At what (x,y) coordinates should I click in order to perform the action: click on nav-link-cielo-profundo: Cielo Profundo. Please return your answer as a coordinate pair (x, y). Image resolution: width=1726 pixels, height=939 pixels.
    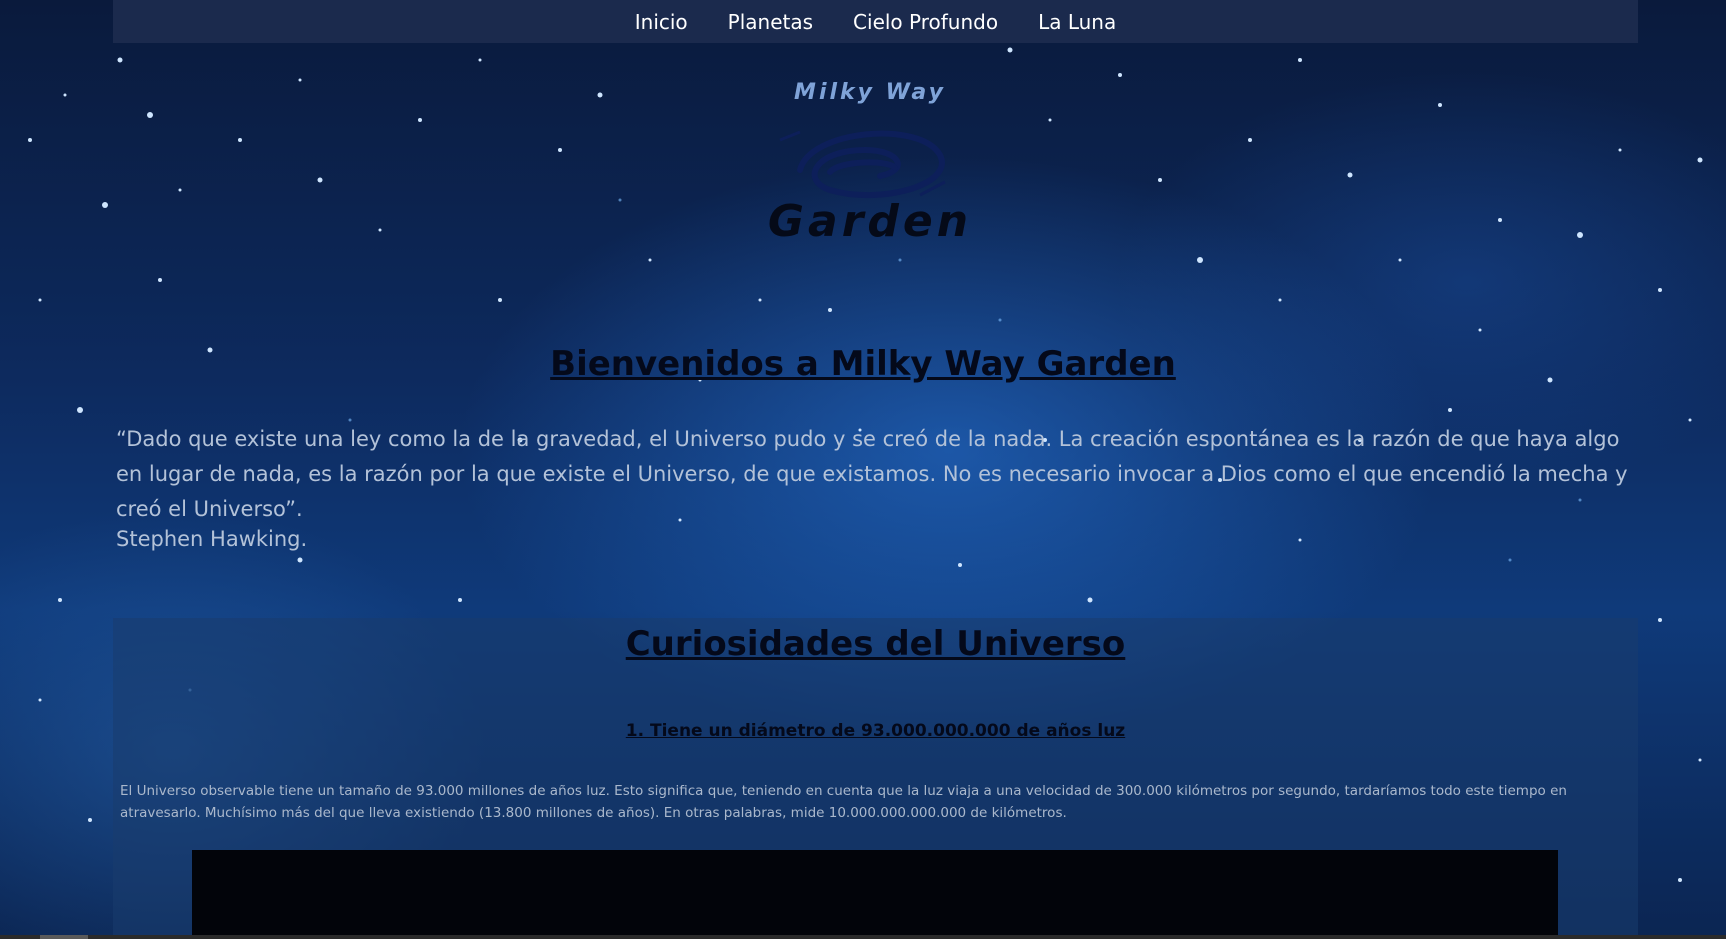
    Looking at the image, I should click on (925, 22).